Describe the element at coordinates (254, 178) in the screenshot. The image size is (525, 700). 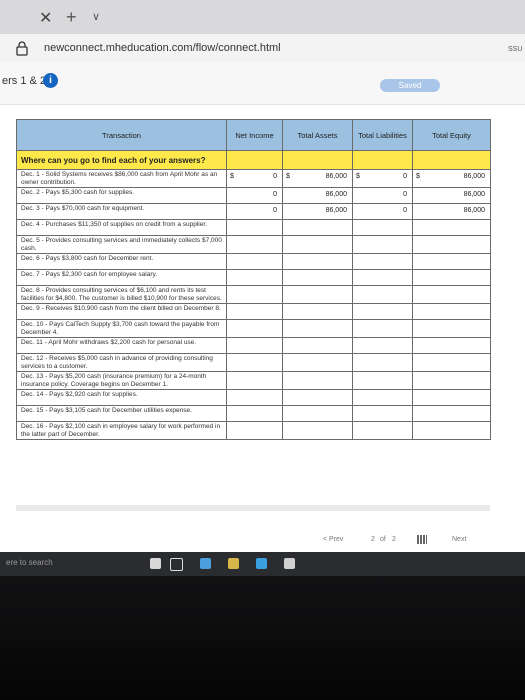
I see `net-income-input: $0` at that location.